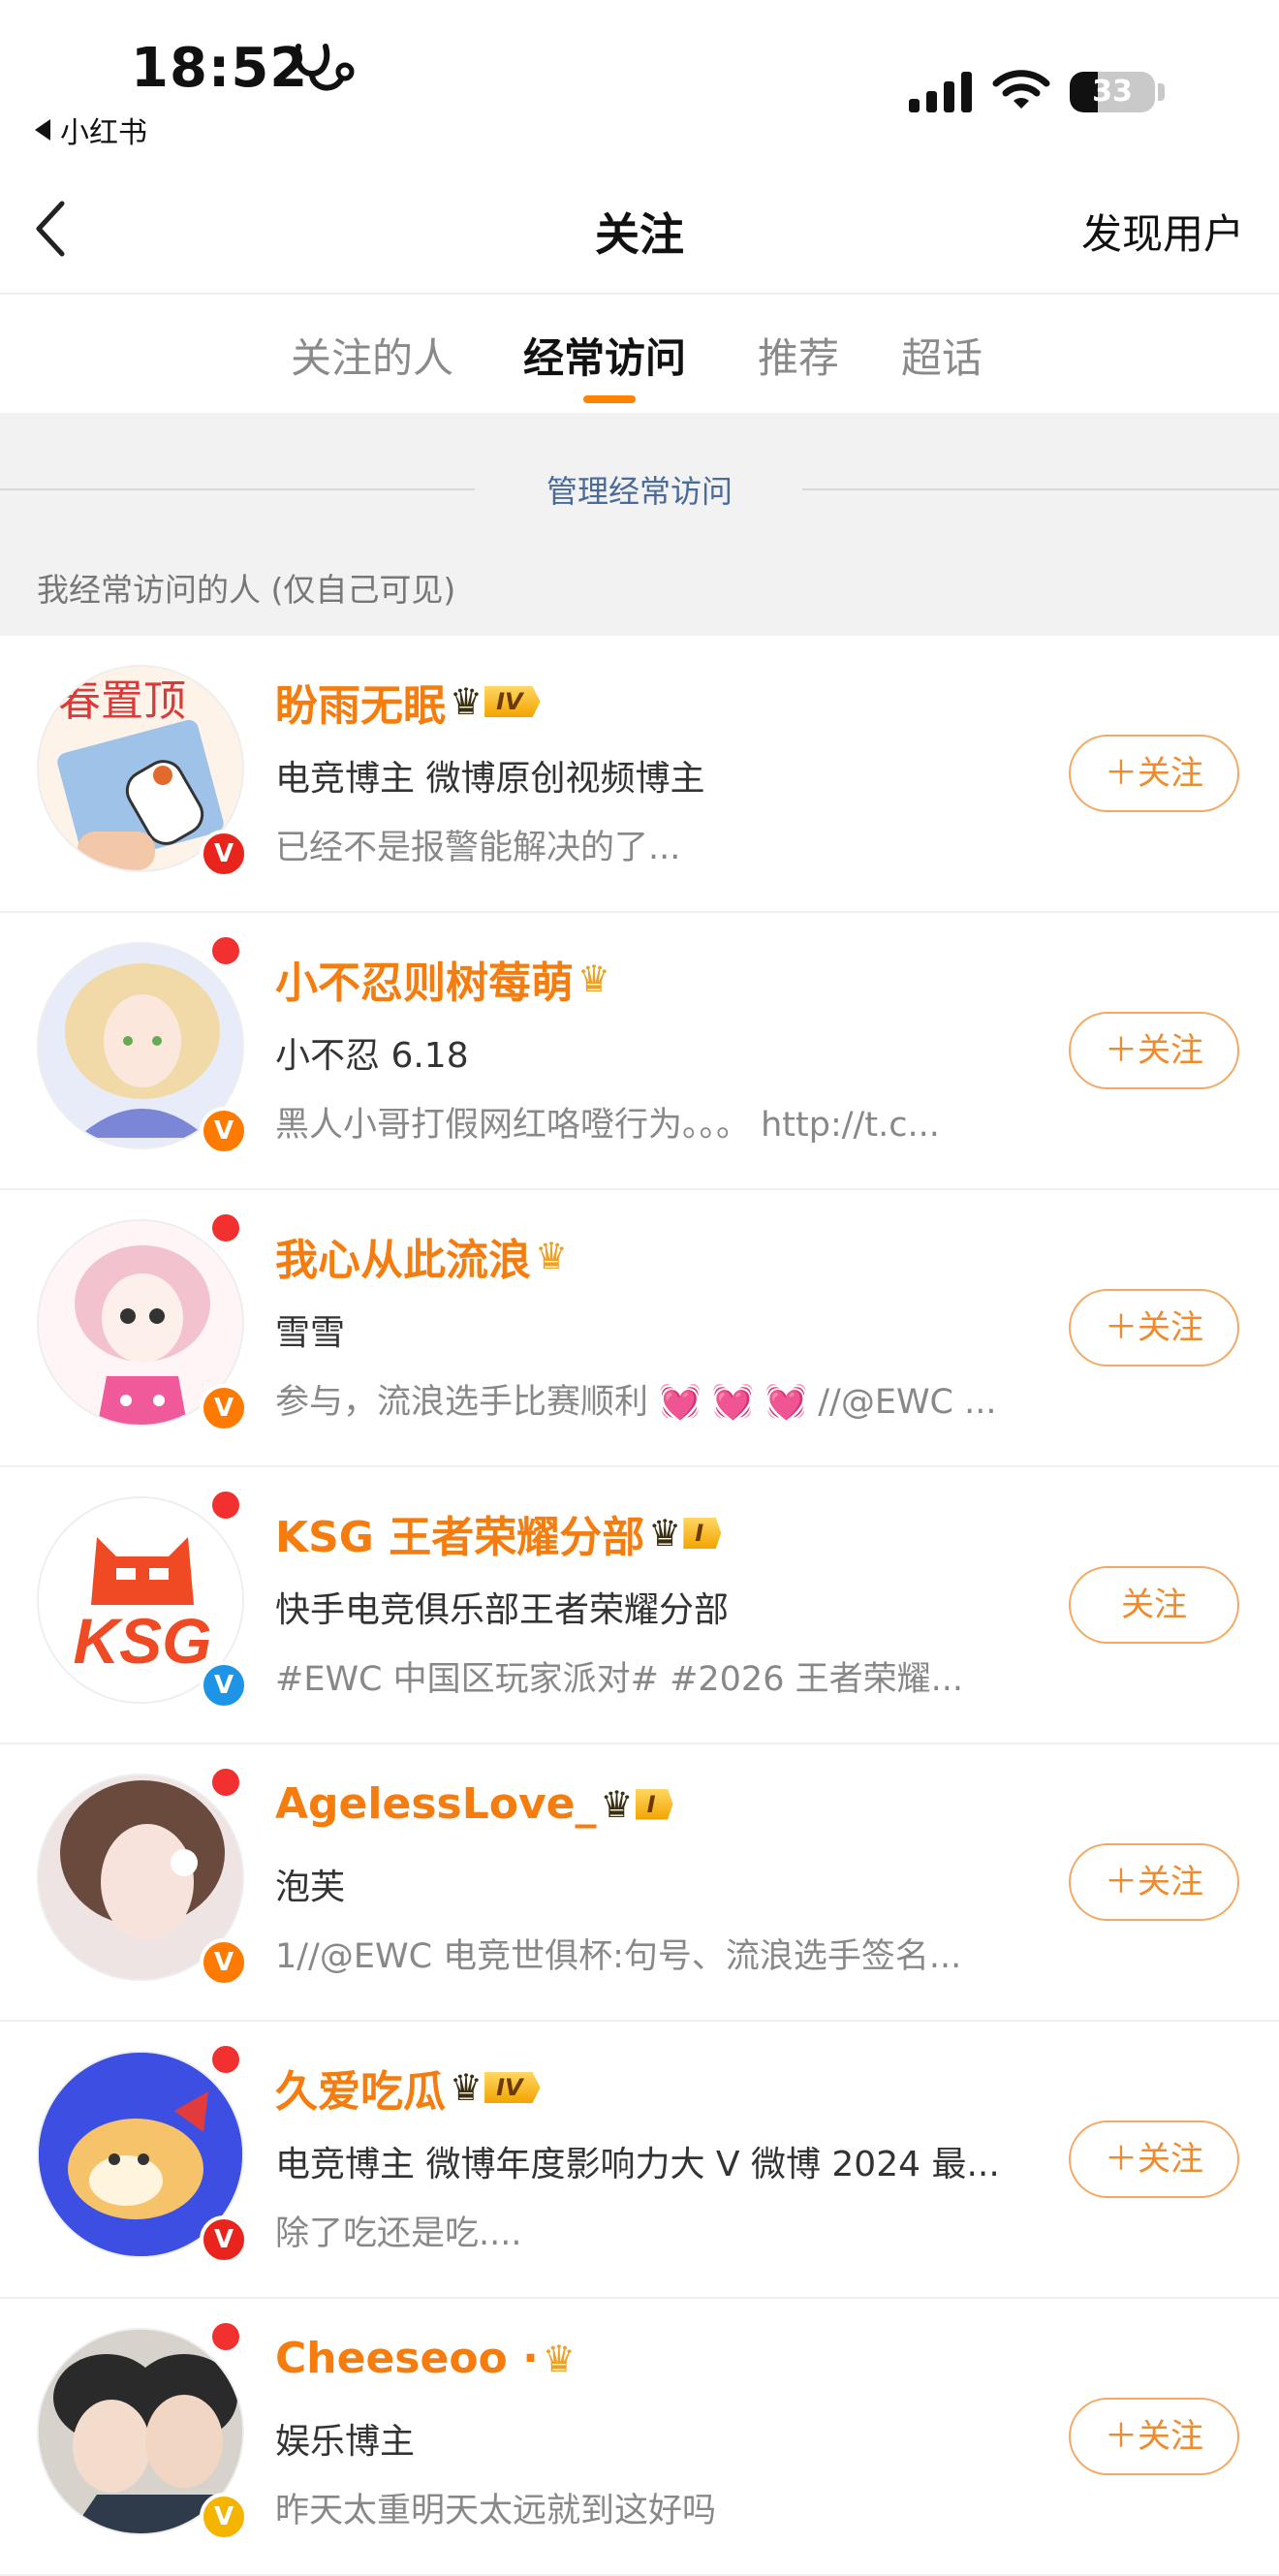 The height and width of the screenshot is (2576, 1279). What do you see at coordinates (798, 355) in the screenshot?
I see `tab-recommended: 推荐` at bounding box center [798, 355].